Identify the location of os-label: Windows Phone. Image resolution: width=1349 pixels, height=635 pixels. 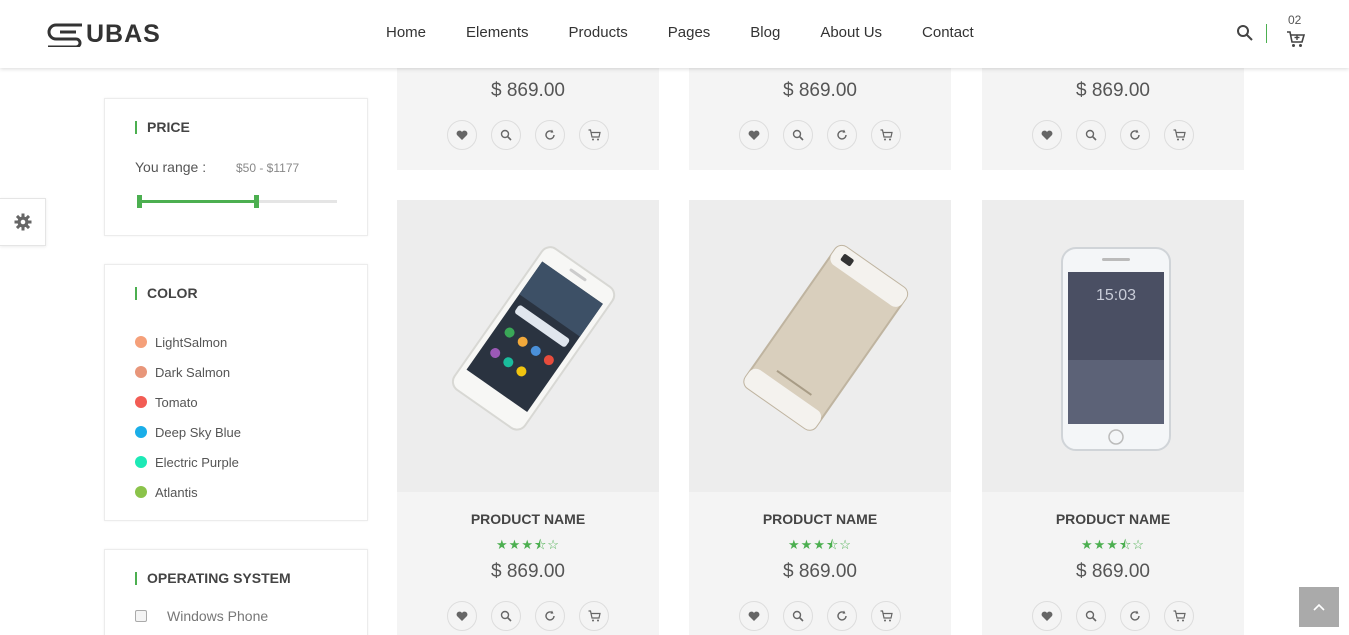
(218, 616).